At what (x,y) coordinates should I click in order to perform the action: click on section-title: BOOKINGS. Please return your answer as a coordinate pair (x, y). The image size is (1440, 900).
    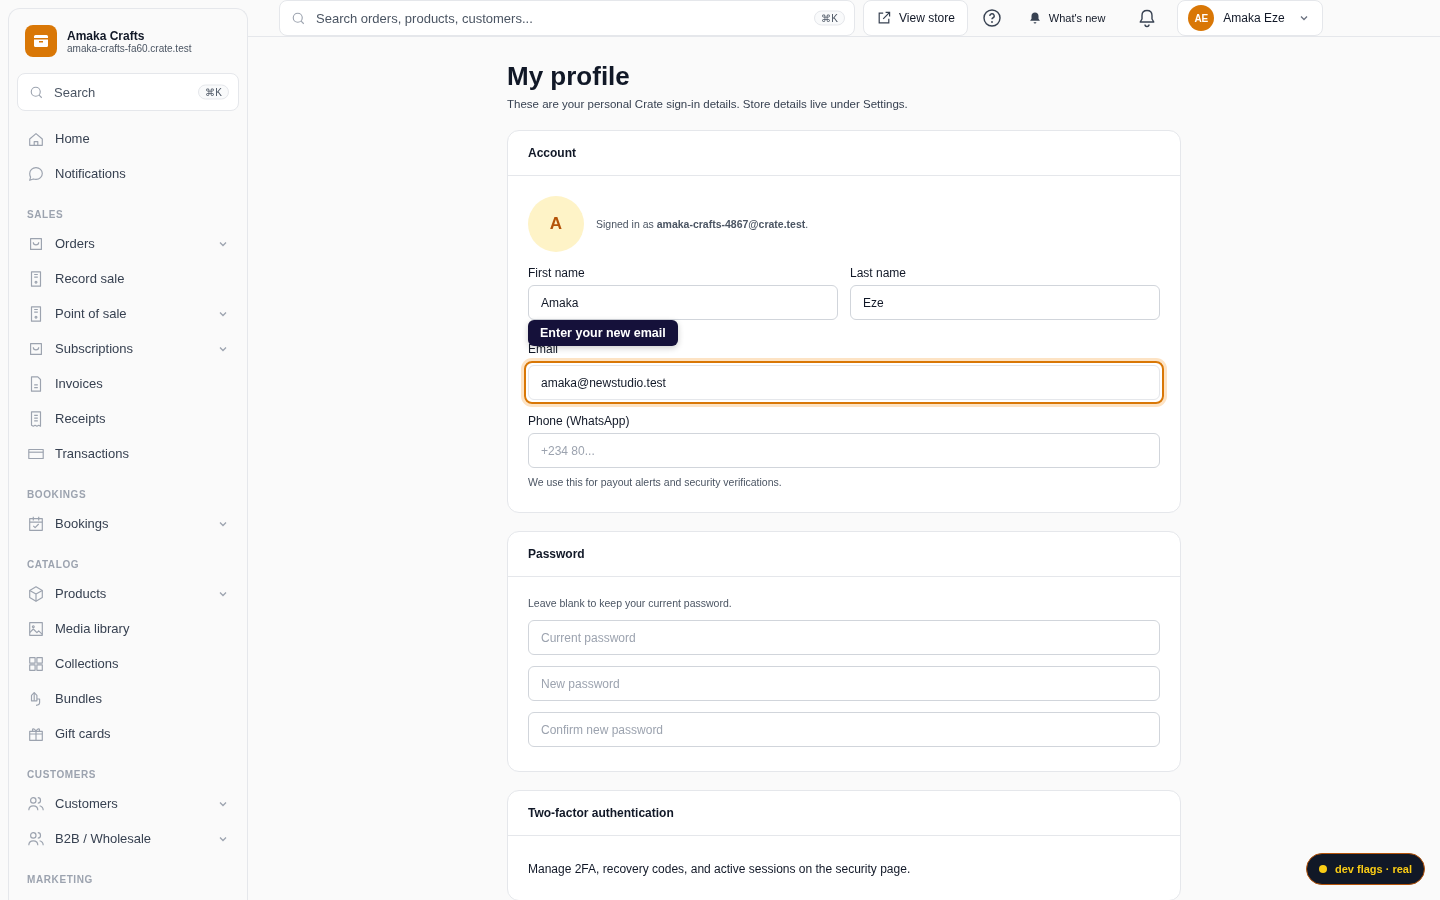
    Looking at the image, I should click on (57, 495).